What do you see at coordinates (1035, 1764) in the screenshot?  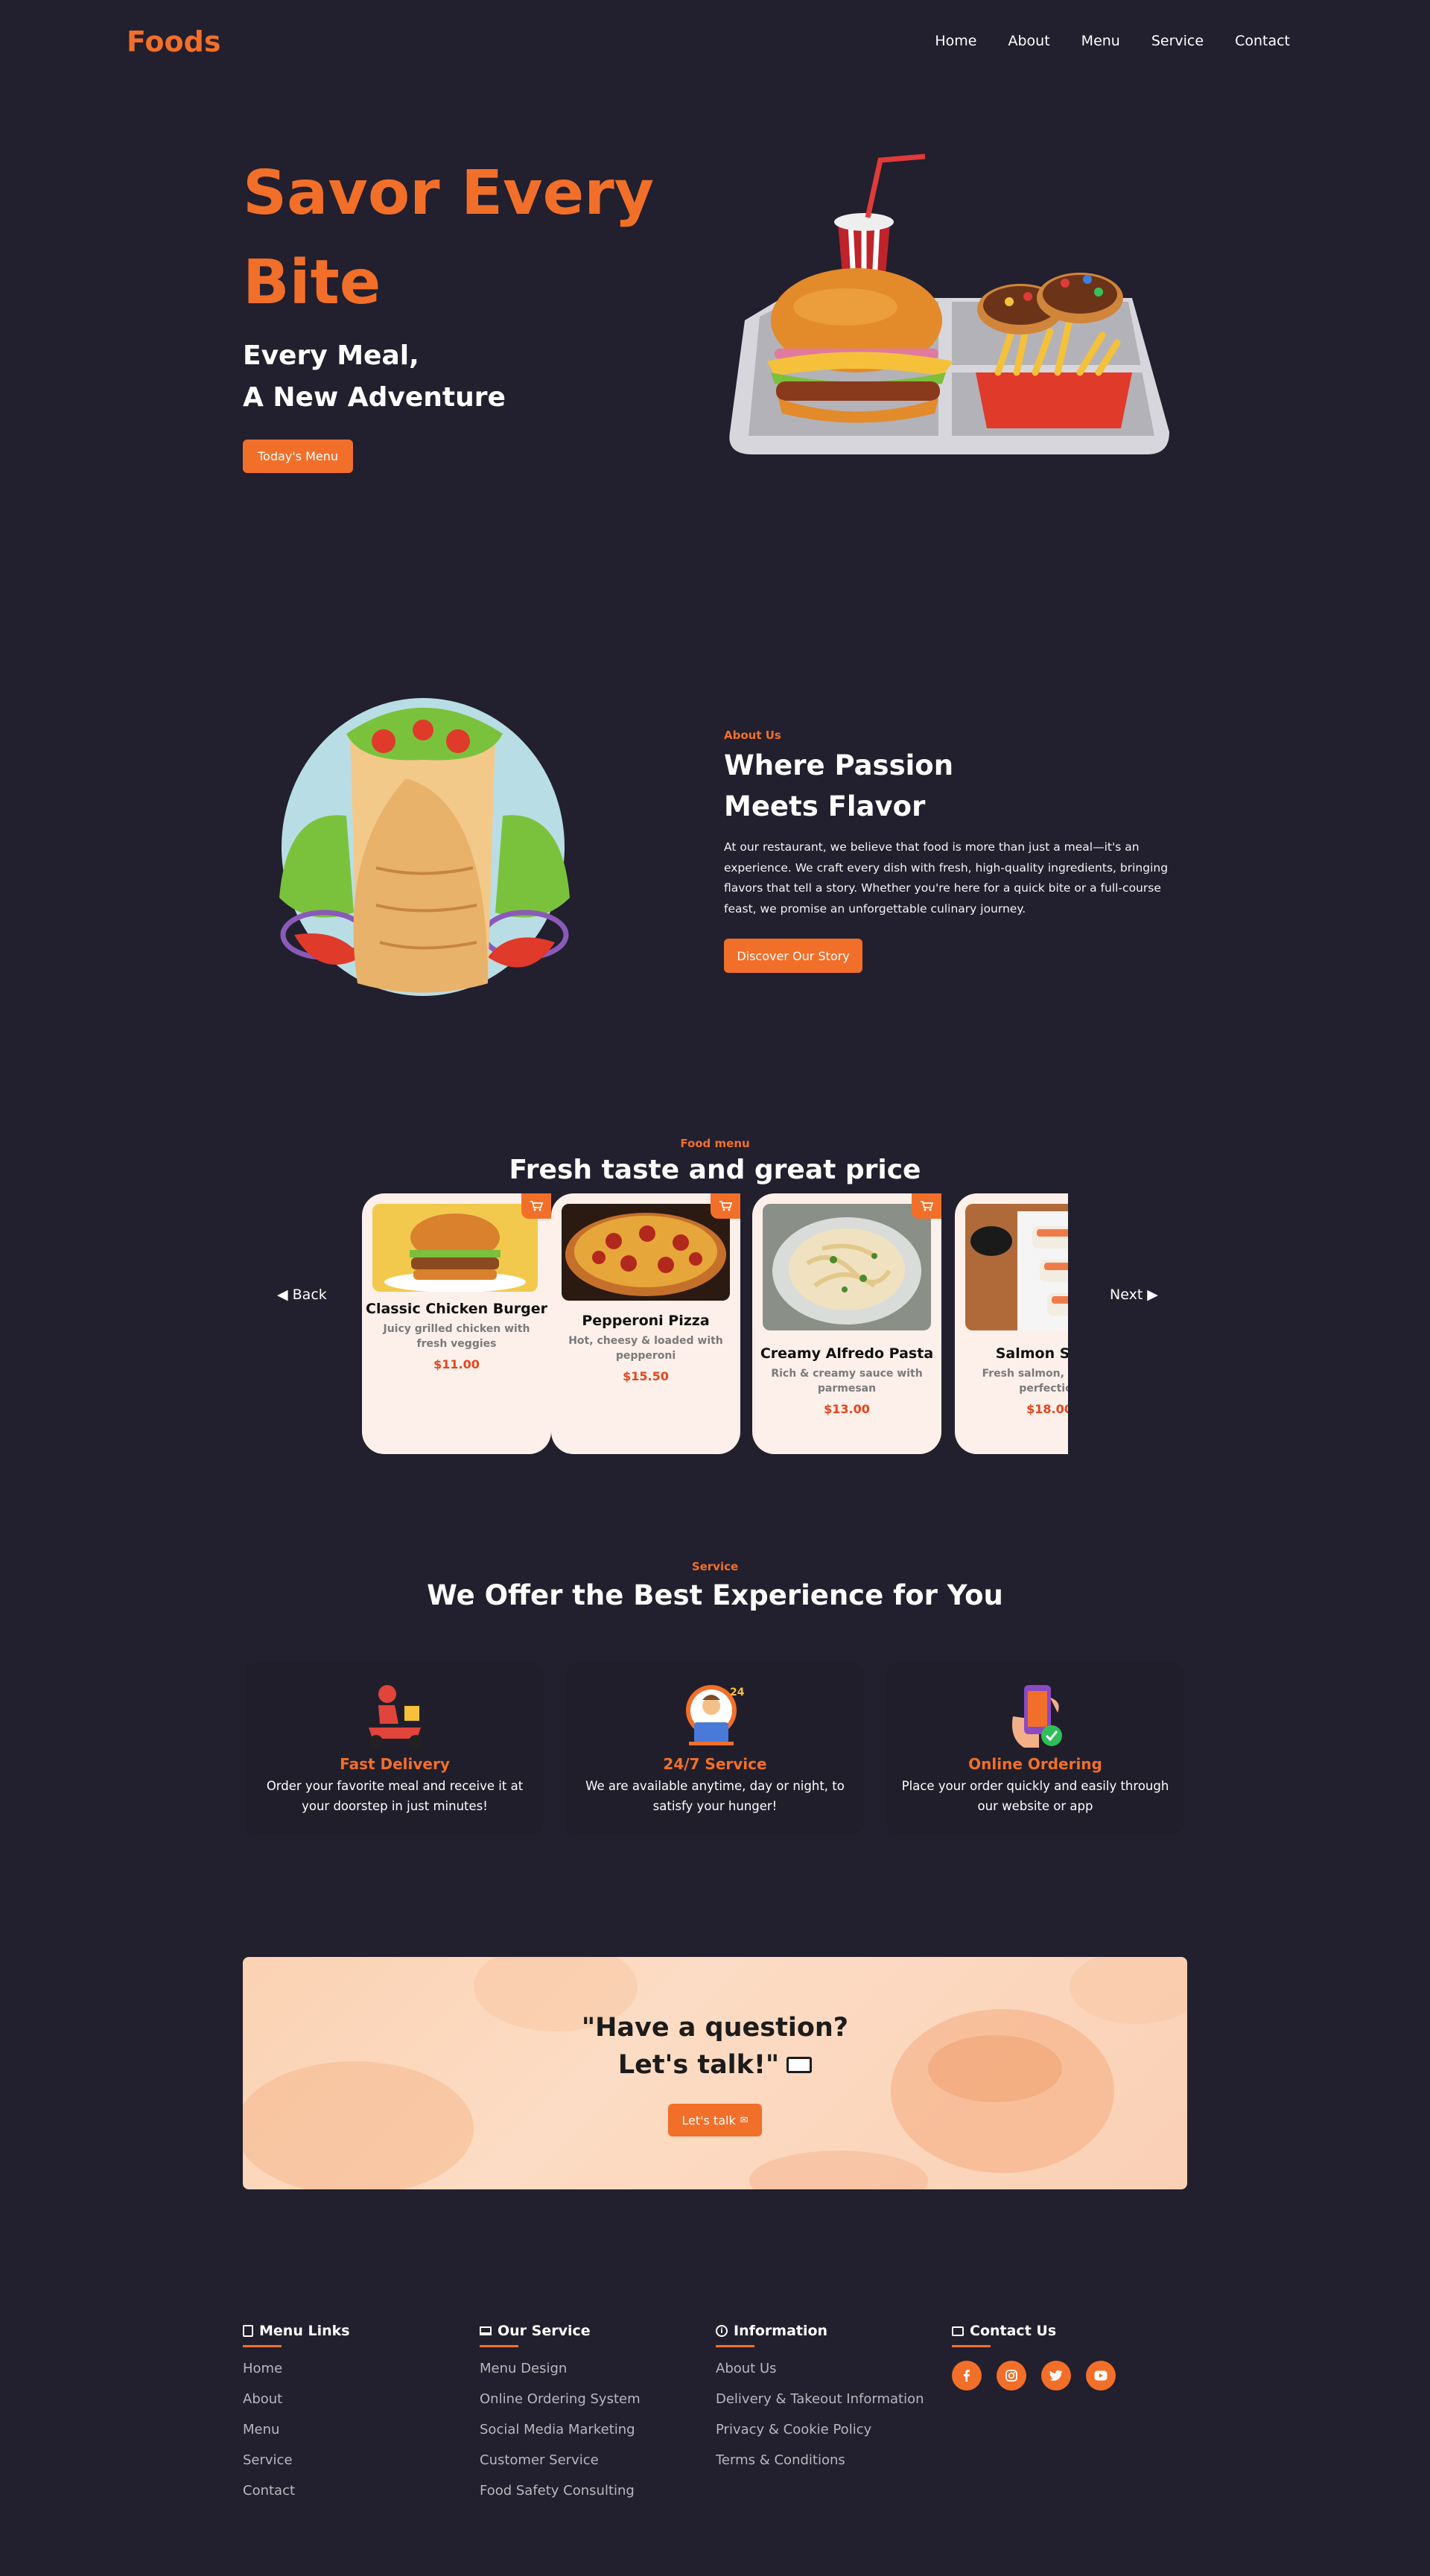 I see `service-title-online: Online Ordering` at bounding box center [1035, 1764].